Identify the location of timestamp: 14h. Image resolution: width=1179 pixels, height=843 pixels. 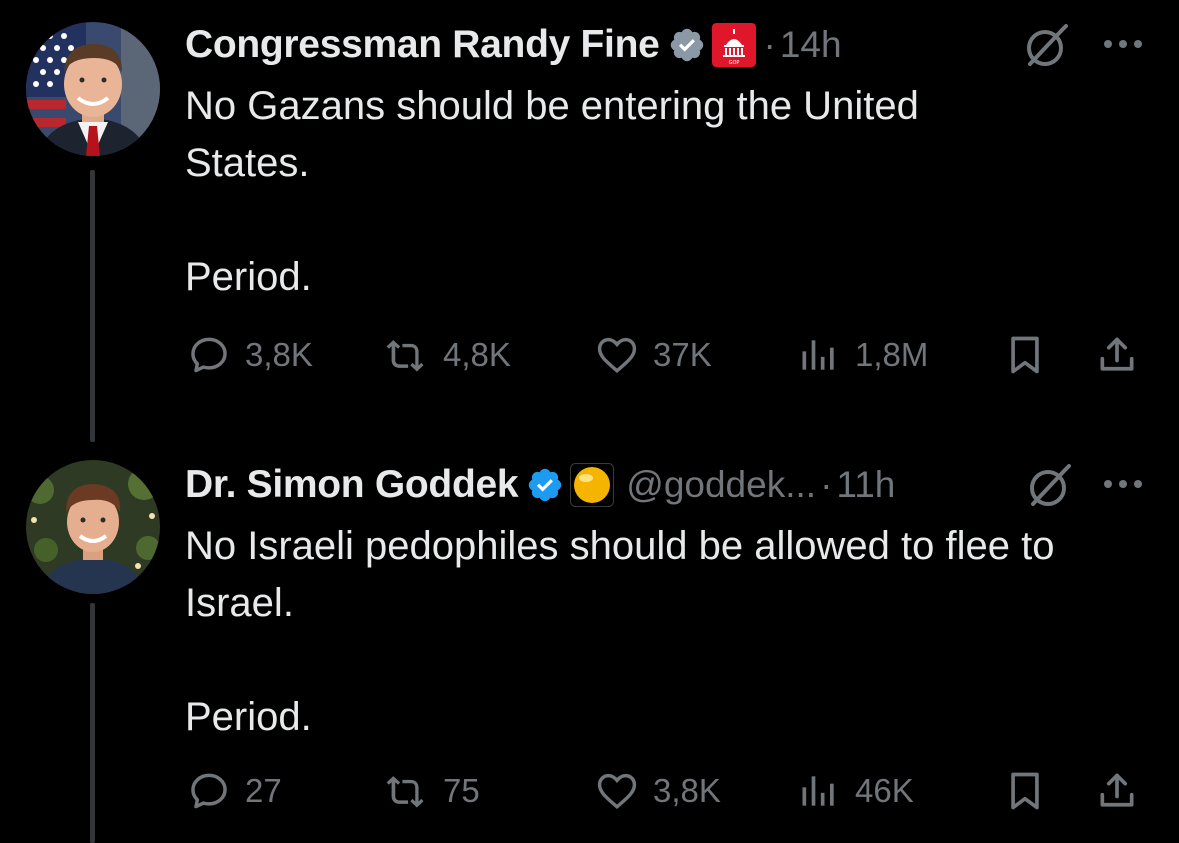
(811, 45).